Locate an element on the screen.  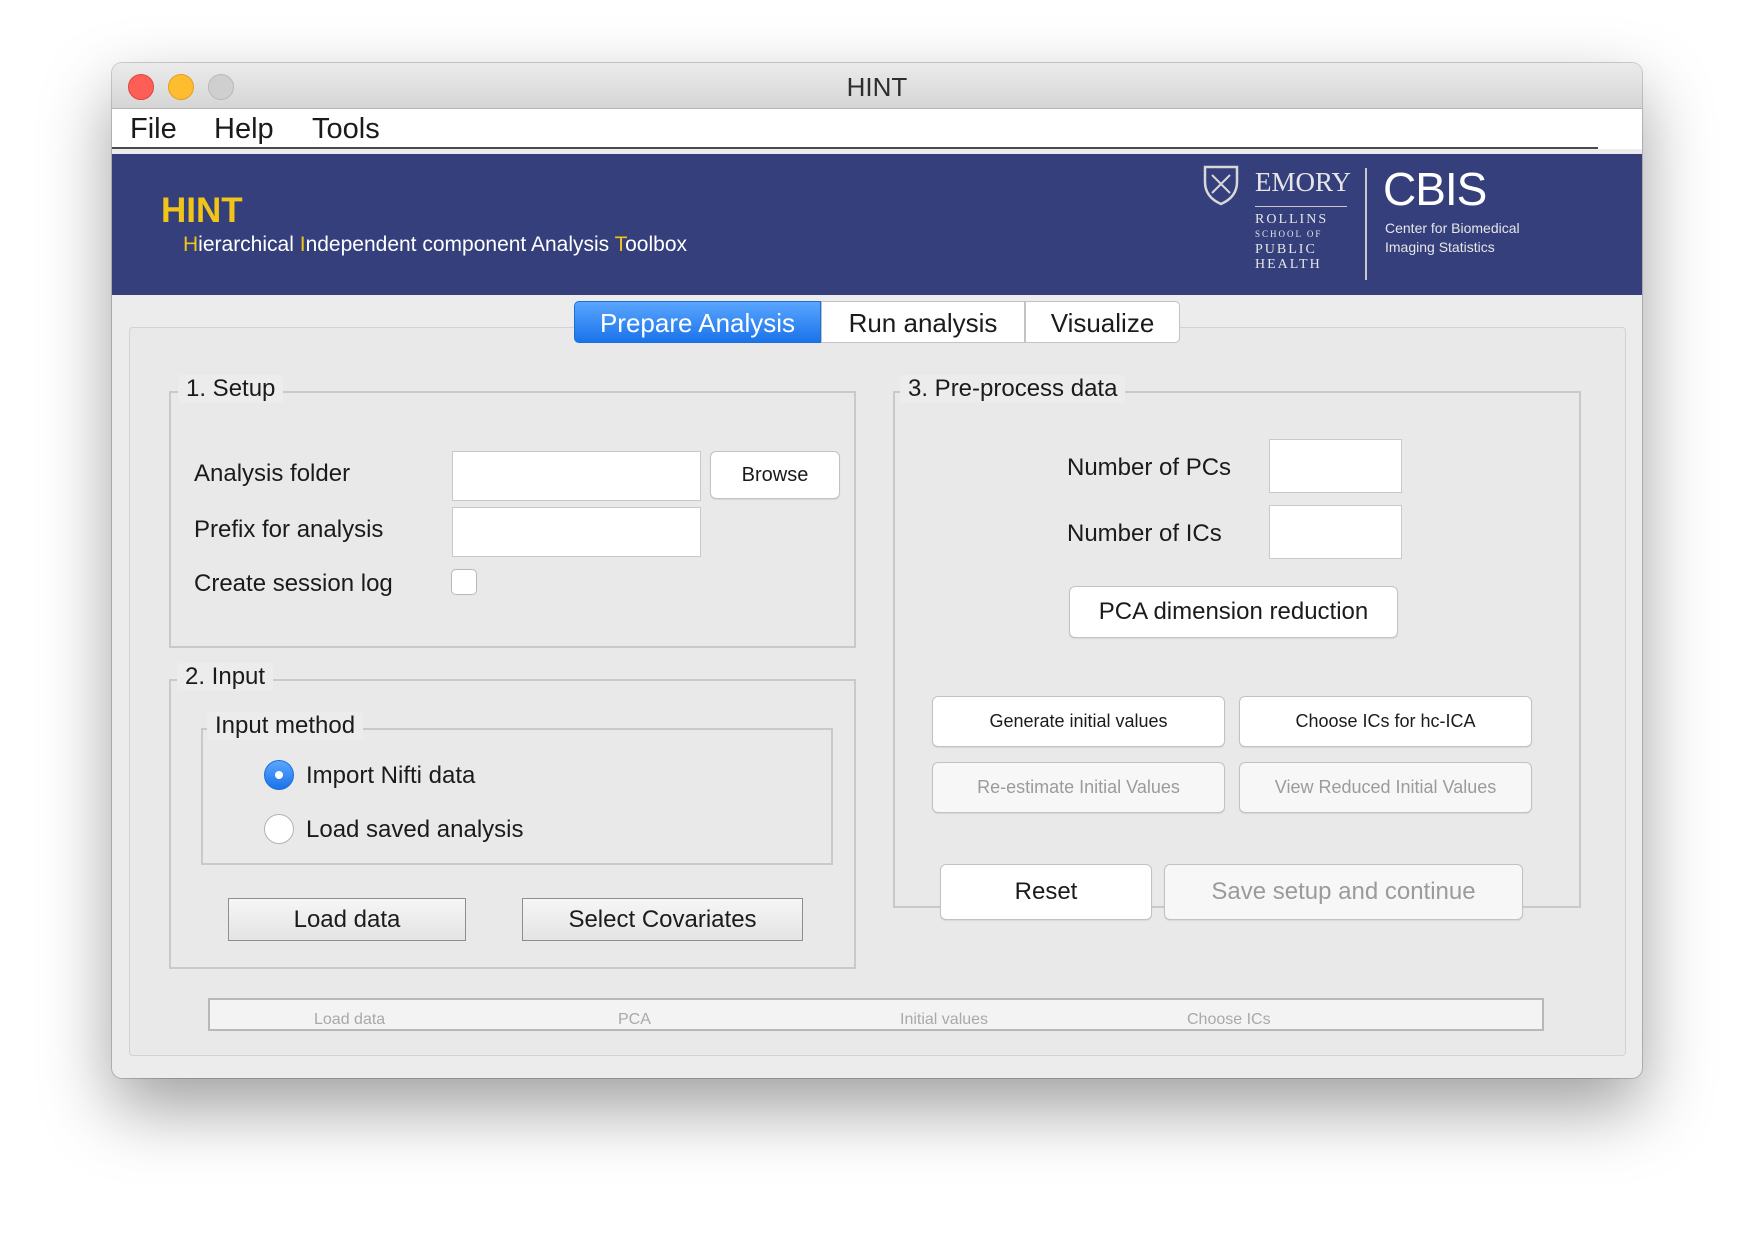
logo-cbis-subtitle: Center for Biomedical Imaging Statistics is located at coordinates (1452, 237).